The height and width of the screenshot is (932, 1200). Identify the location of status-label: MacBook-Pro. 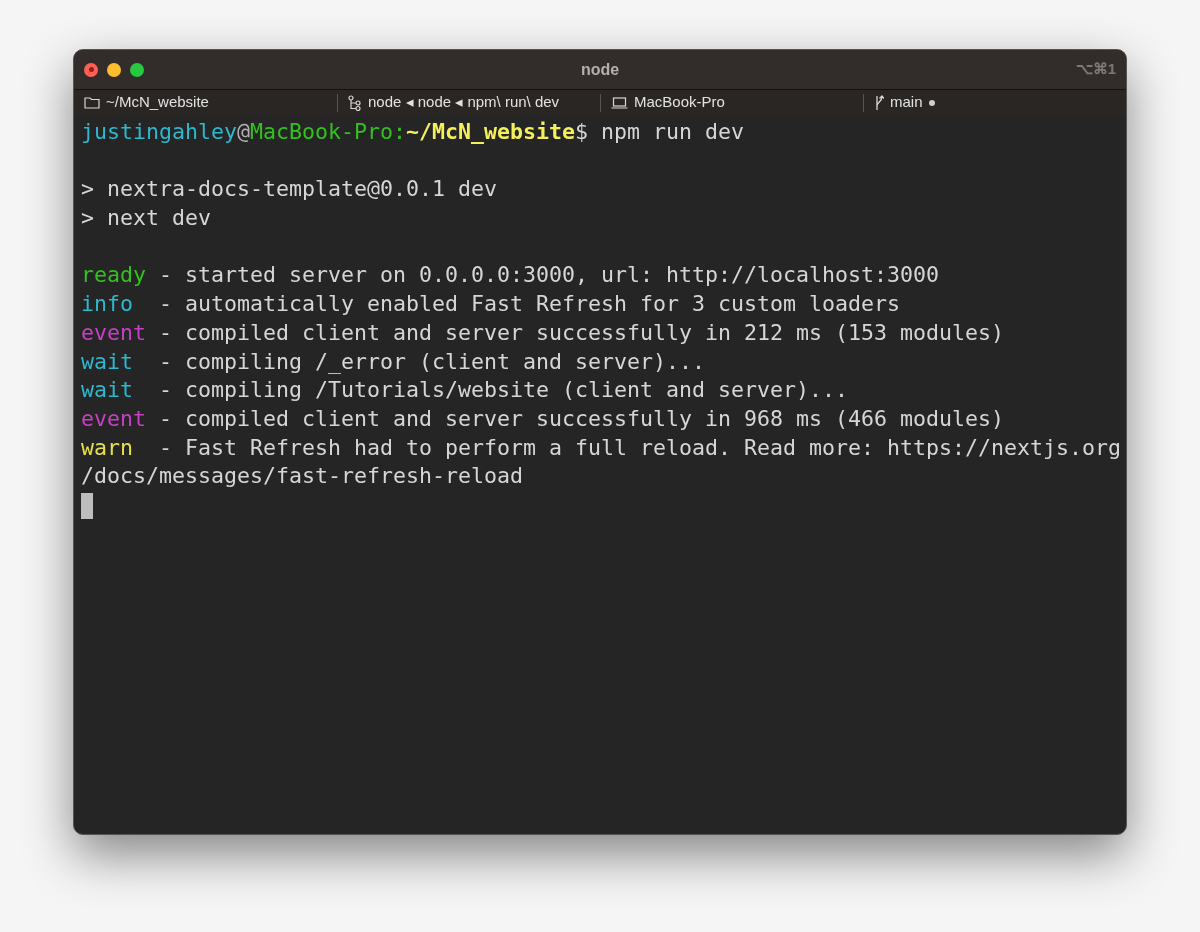
(679, 102).